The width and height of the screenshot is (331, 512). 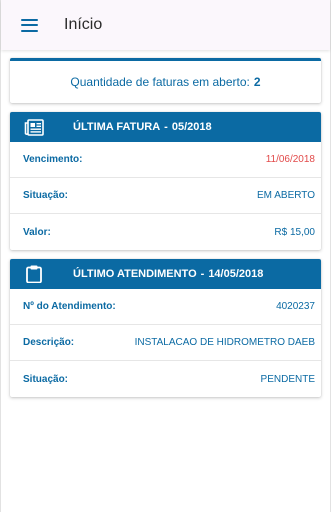 What do you see at coordinates (165, 232) in the screenshot?
I see `invoice-row-amount: Valor: R$ 15,00` at bounding box center [165, 232].